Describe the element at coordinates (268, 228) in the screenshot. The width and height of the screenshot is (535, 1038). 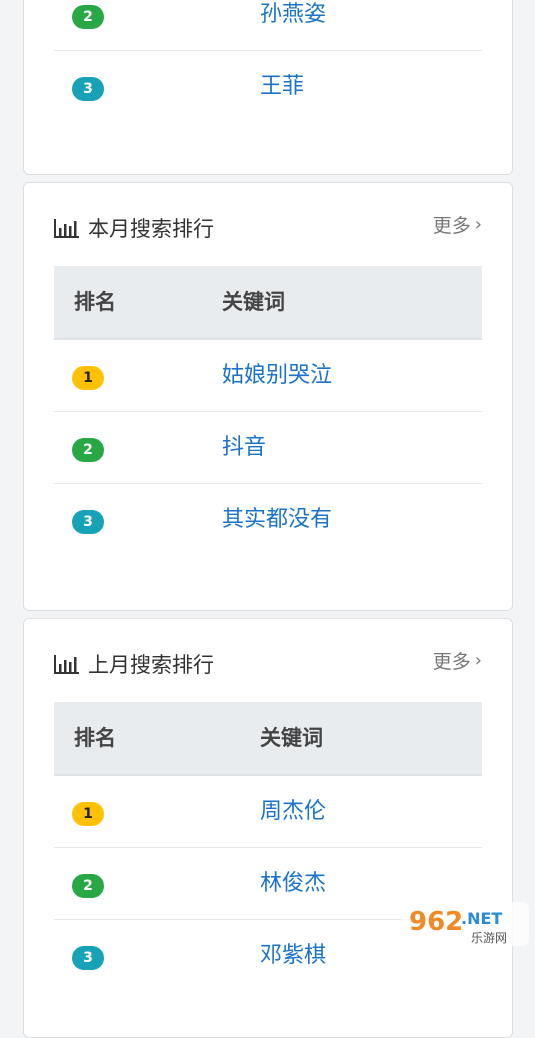
I see `card-header: 本月搜索排行 更多 ›` at that location.